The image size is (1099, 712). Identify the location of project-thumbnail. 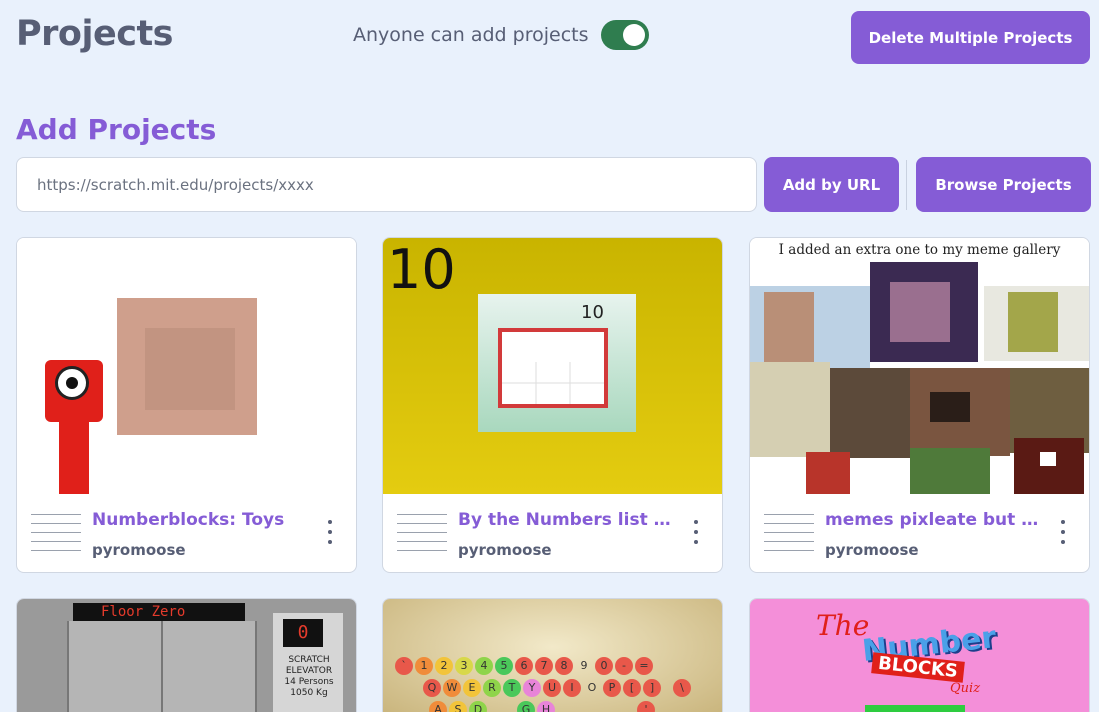
(186, 366).